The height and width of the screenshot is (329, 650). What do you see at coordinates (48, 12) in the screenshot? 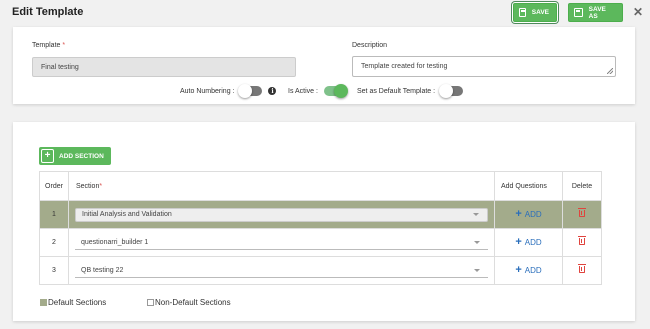
I see `page-title: Edit Template` at bounding box center [48, 12].